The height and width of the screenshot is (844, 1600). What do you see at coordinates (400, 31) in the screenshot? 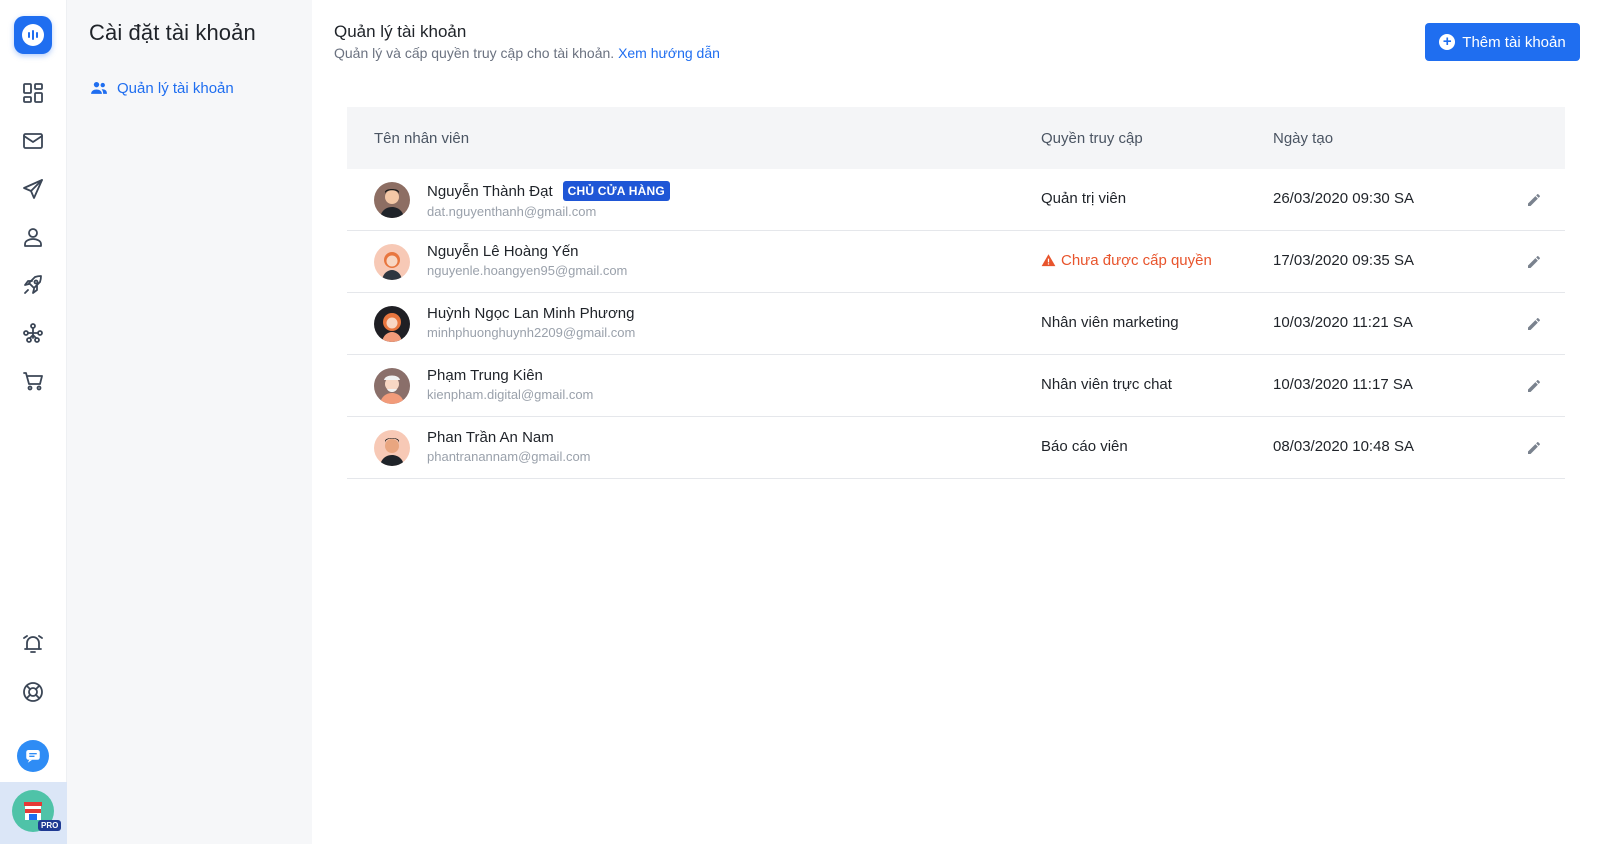
I see `page-title: Quản lý tài khoản` at bounding box center [400, 31].